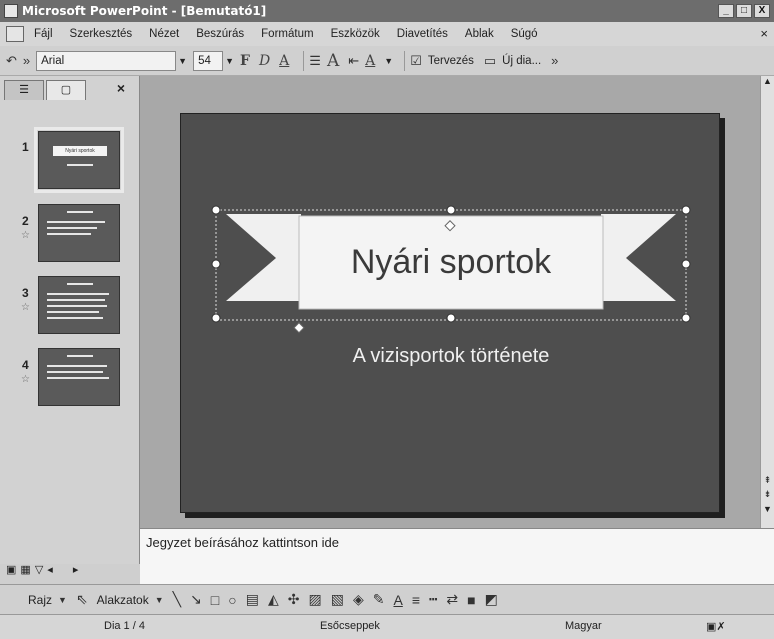  What do you see at coordinates (106, 60) in the screenshot?
I see `font-name-field: Arial` at bounding box center [106, 60].